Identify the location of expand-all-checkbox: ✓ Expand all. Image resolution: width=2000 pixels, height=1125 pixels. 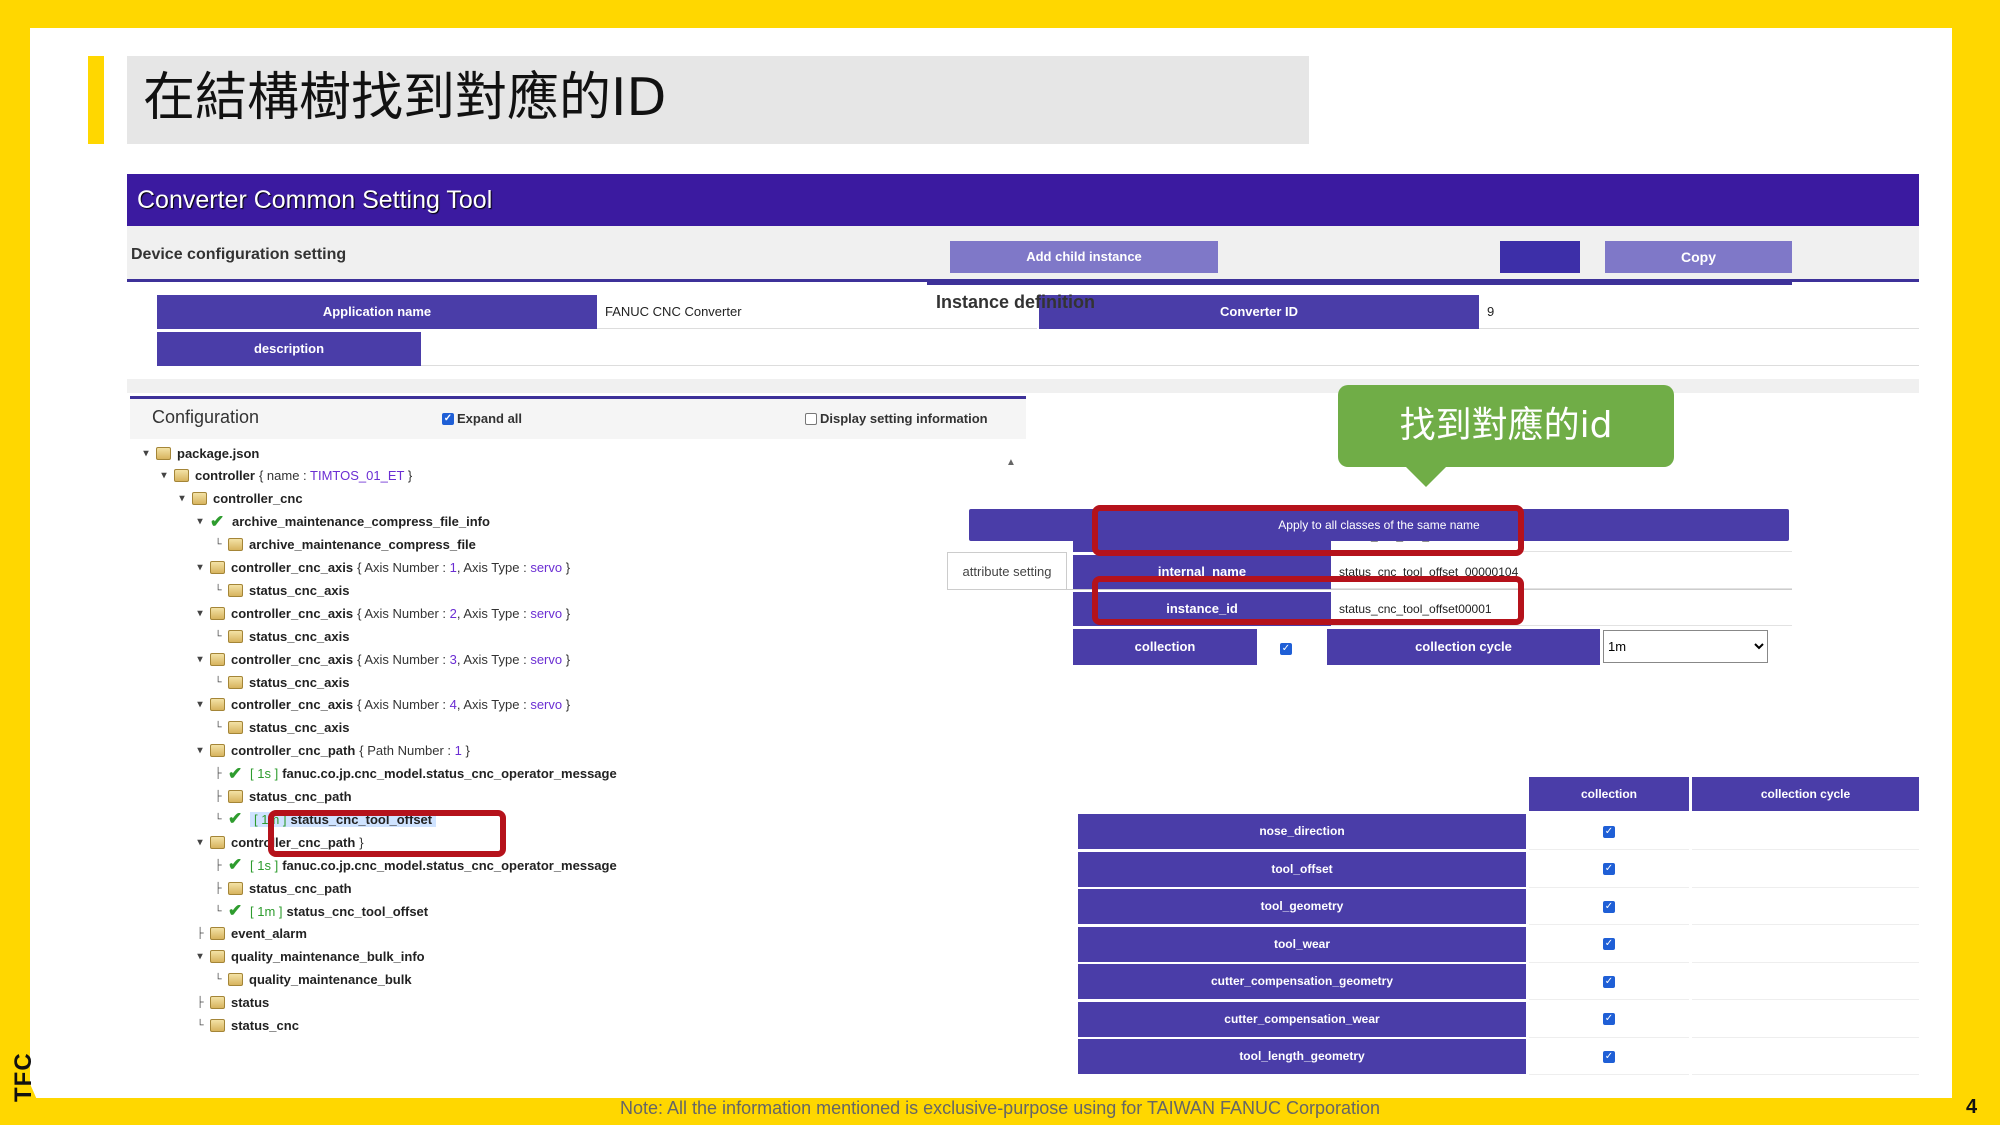
(482, 418).